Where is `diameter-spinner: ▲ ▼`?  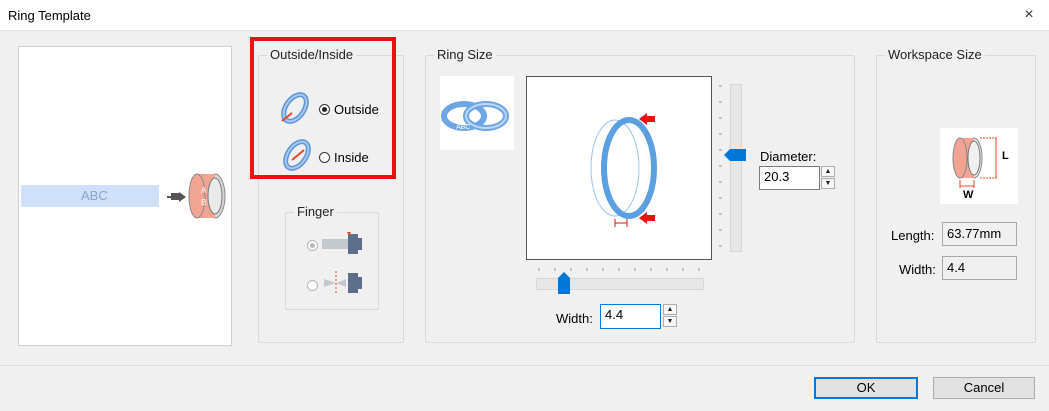 diameter-spinner: ▲ ▼ is located at coordinates (828, 178).